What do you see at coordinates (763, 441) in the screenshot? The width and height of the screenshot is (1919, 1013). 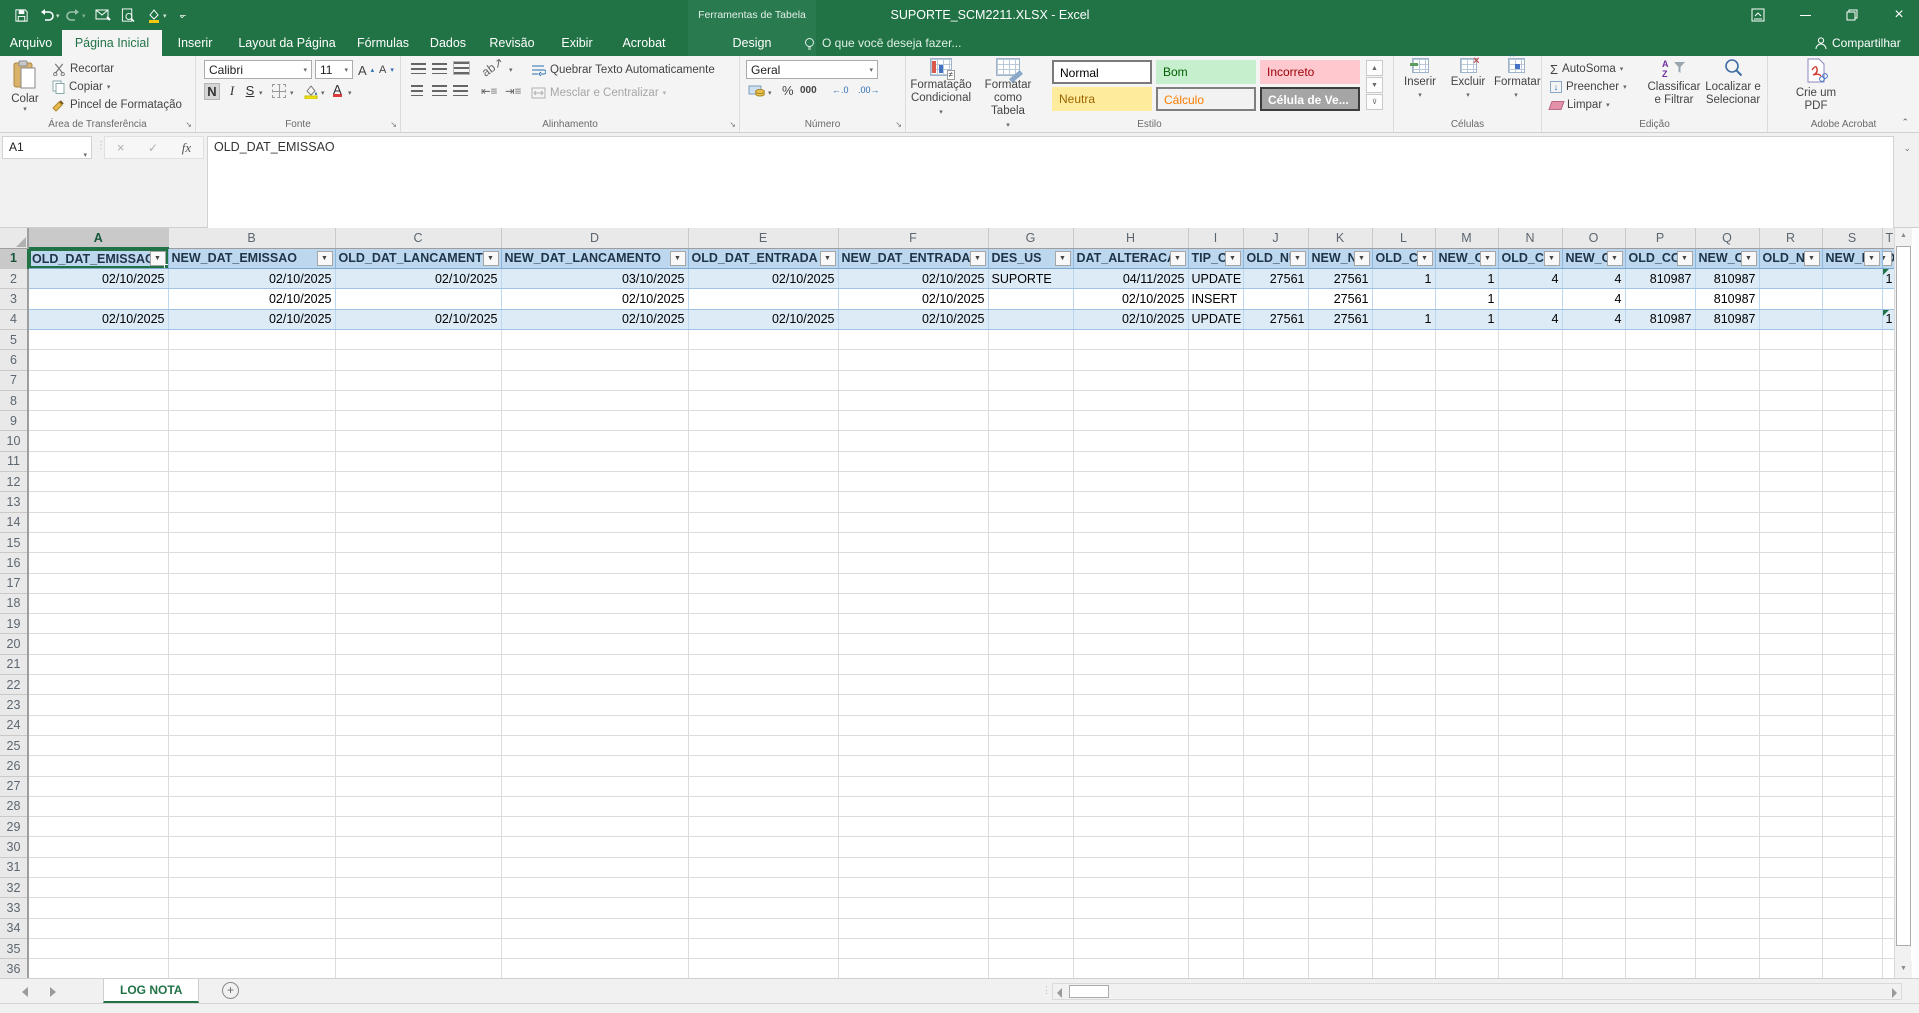 I see `cell-E10` at bounding box center [763, 441].